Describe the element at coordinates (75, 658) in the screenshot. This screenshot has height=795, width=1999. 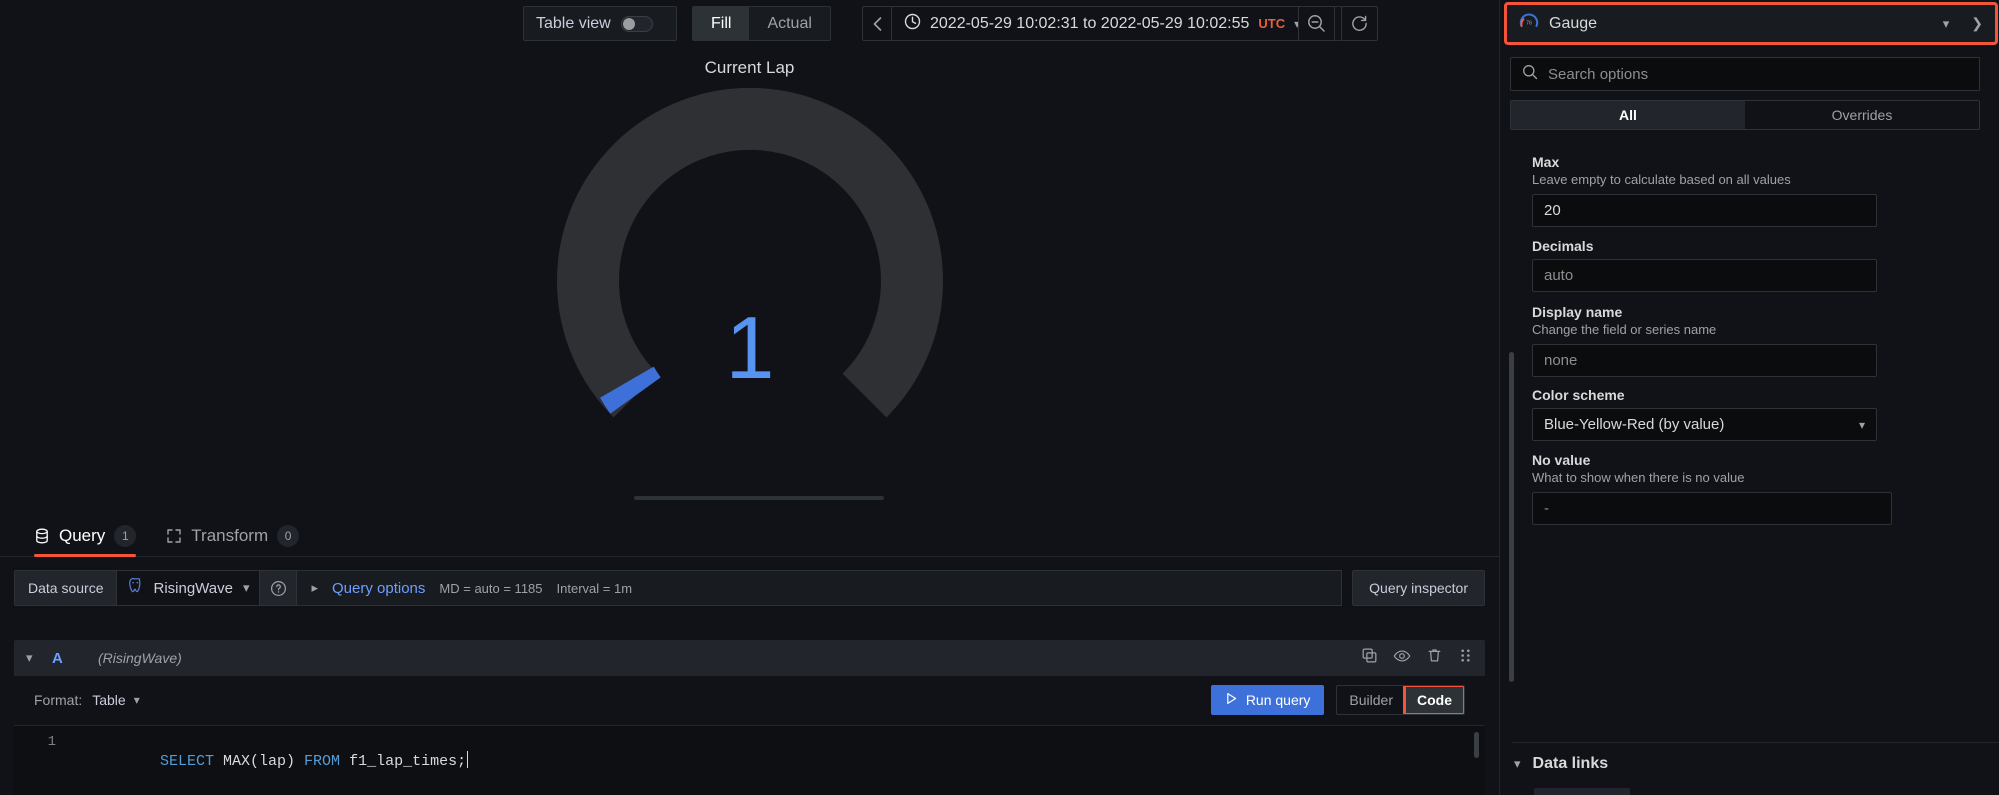
I see `query-ref-id: A` at that location.